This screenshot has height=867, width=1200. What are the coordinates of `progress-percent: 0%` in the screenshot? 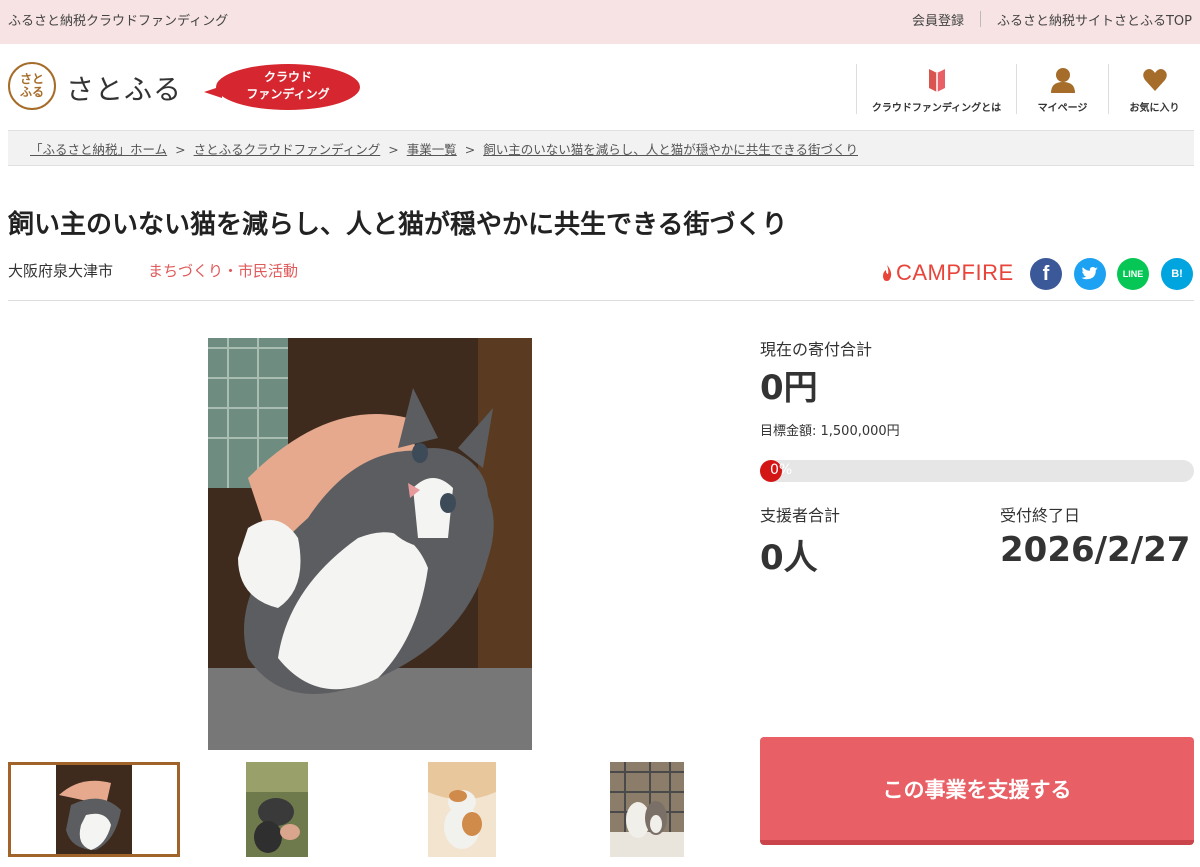 It's located at (781, 470).